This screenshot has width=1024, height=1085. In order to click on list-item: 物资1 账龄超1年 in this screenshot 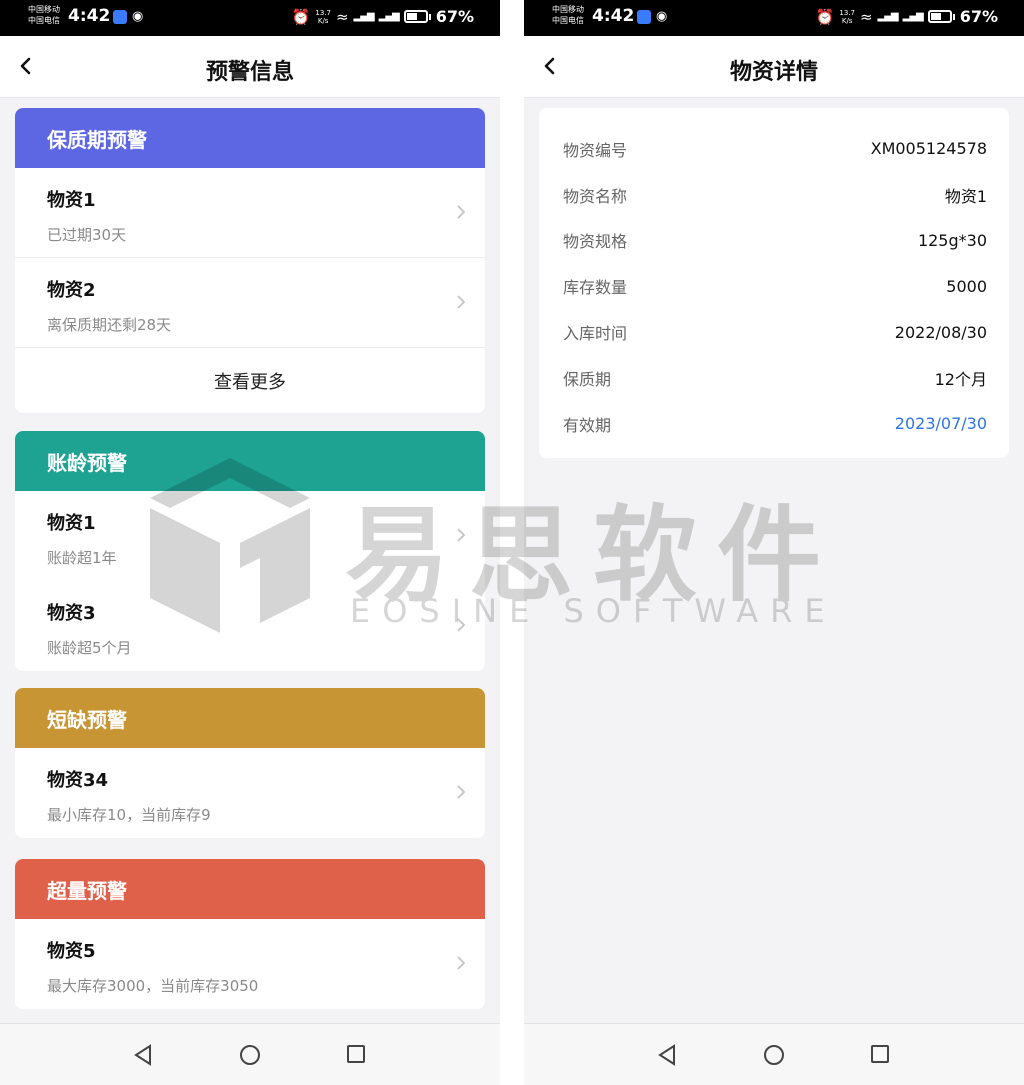, I will do `click(250, 536)`.